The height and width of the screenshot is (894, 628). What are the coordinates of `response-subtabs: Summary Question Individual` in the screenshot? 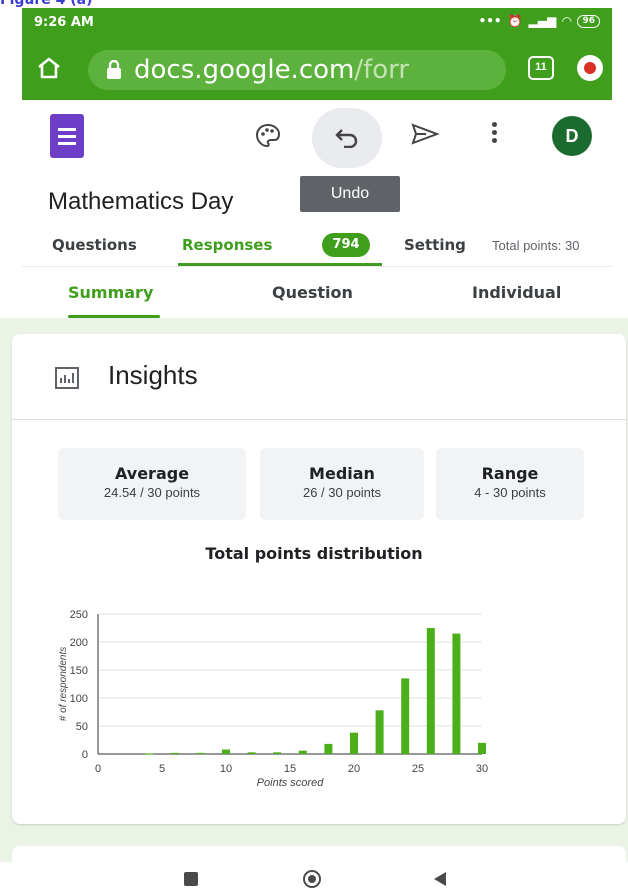 It's located at (317, 292).